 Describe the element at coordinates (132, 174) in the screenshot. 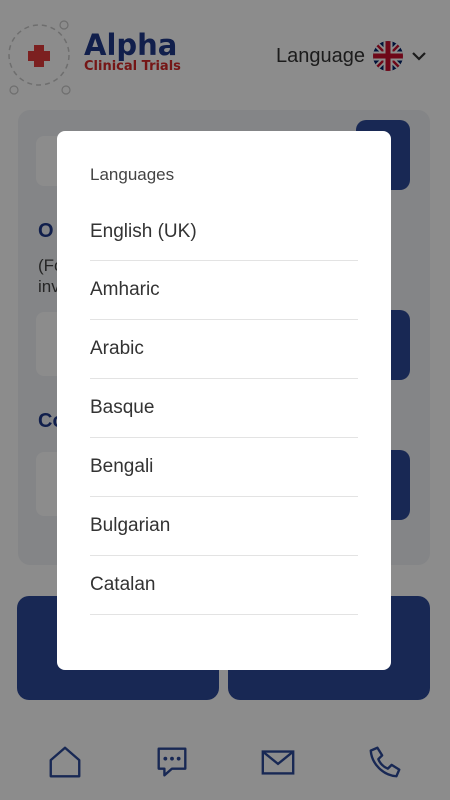

I see `modal-title: Languages` at that location.